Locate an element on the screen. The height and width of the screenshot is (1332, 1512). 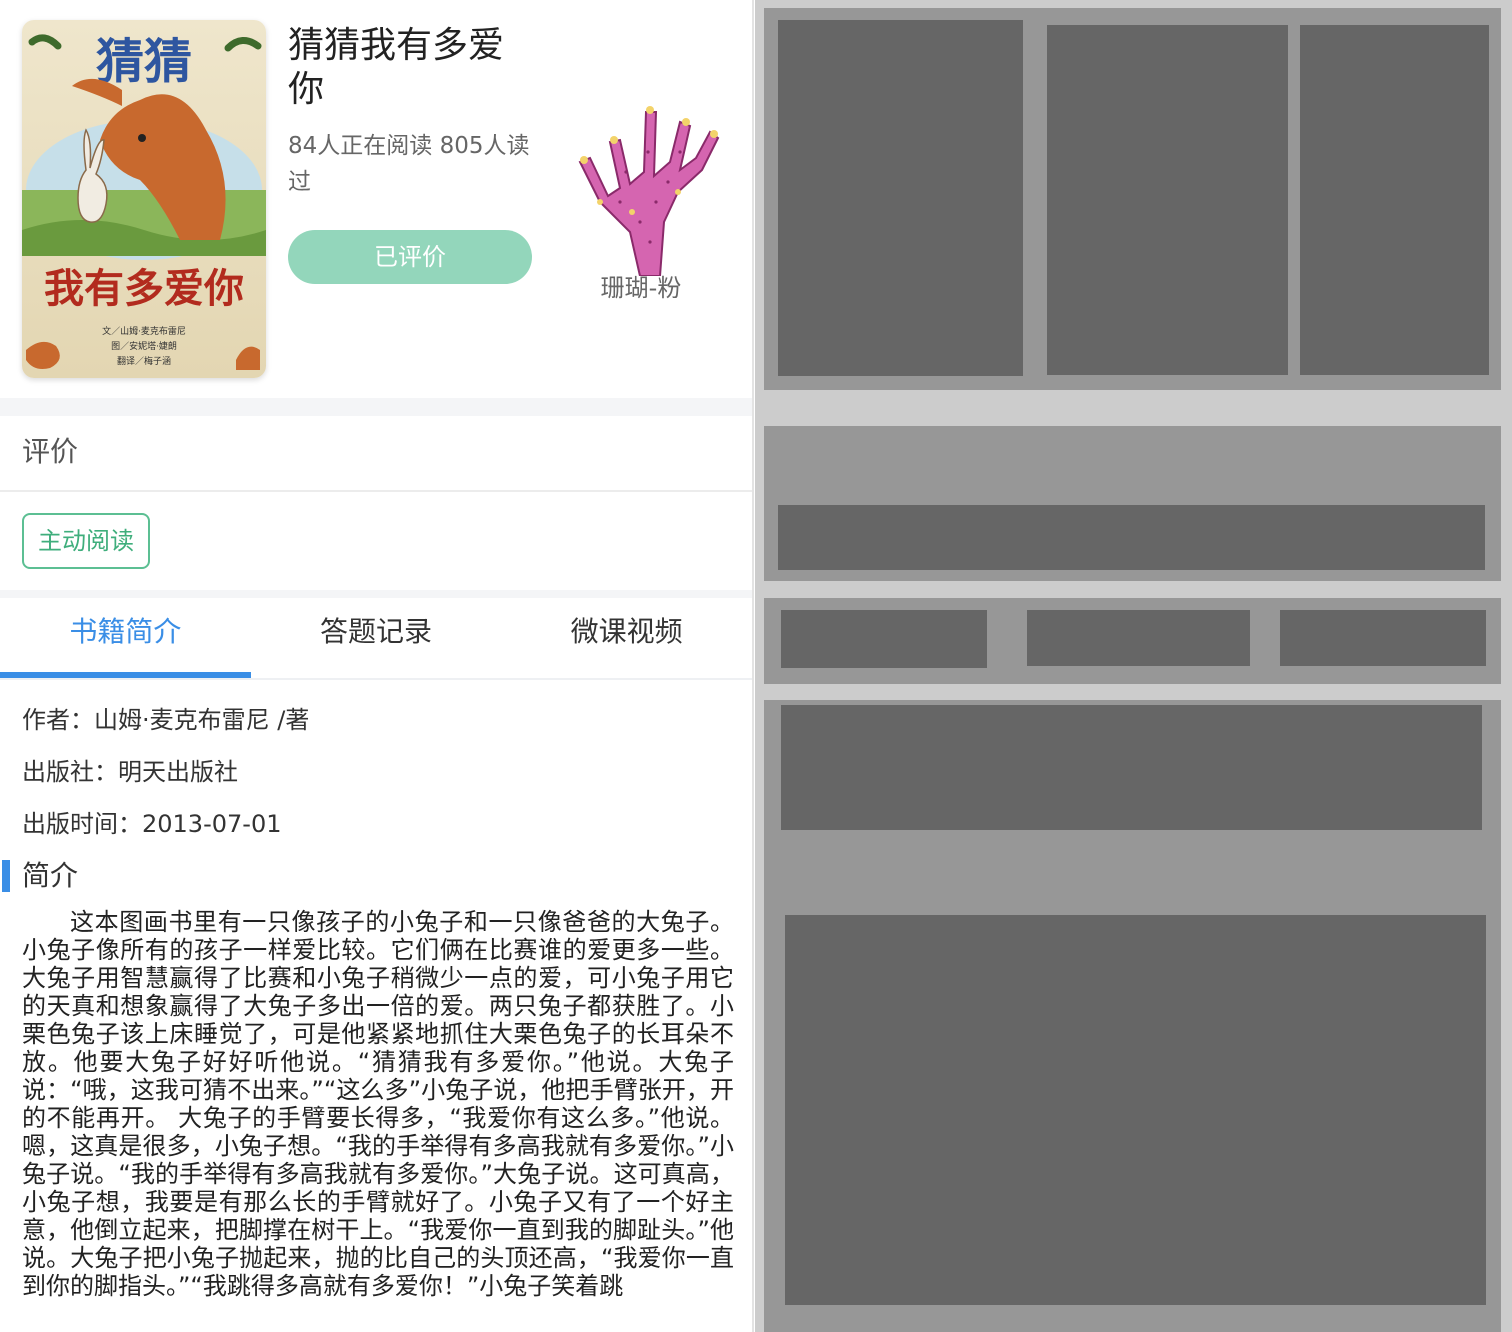
intro-title: 简介 is located at coordinates (50, 875).